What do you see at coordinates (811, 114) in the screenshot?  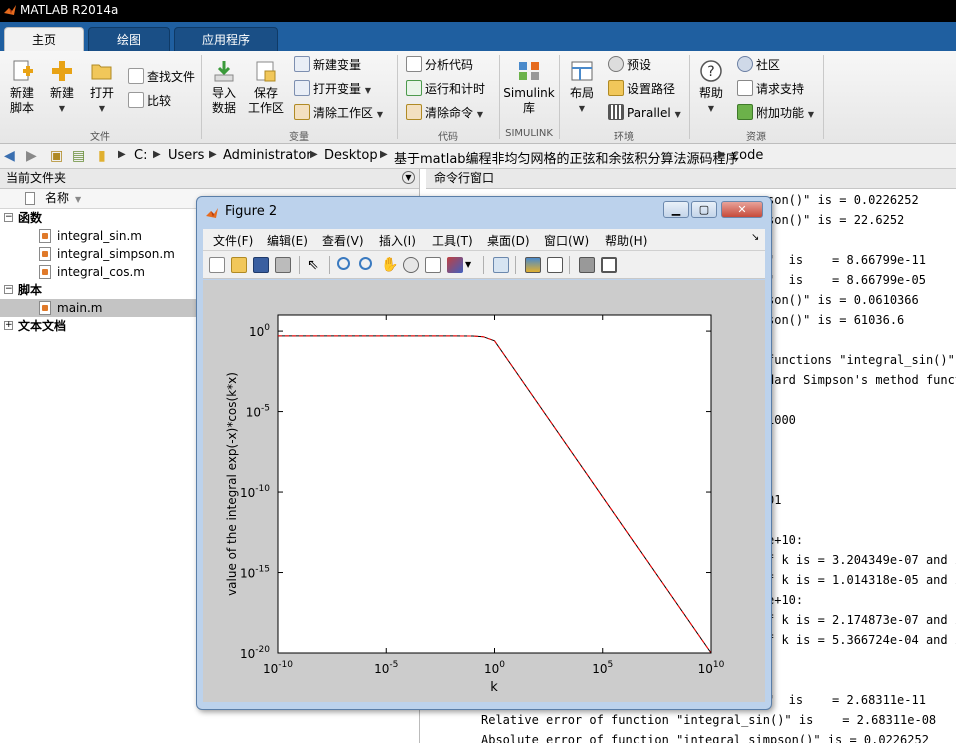 I see `add-ons-dropdown-icon: ▼` at bounding box center [811, 114].